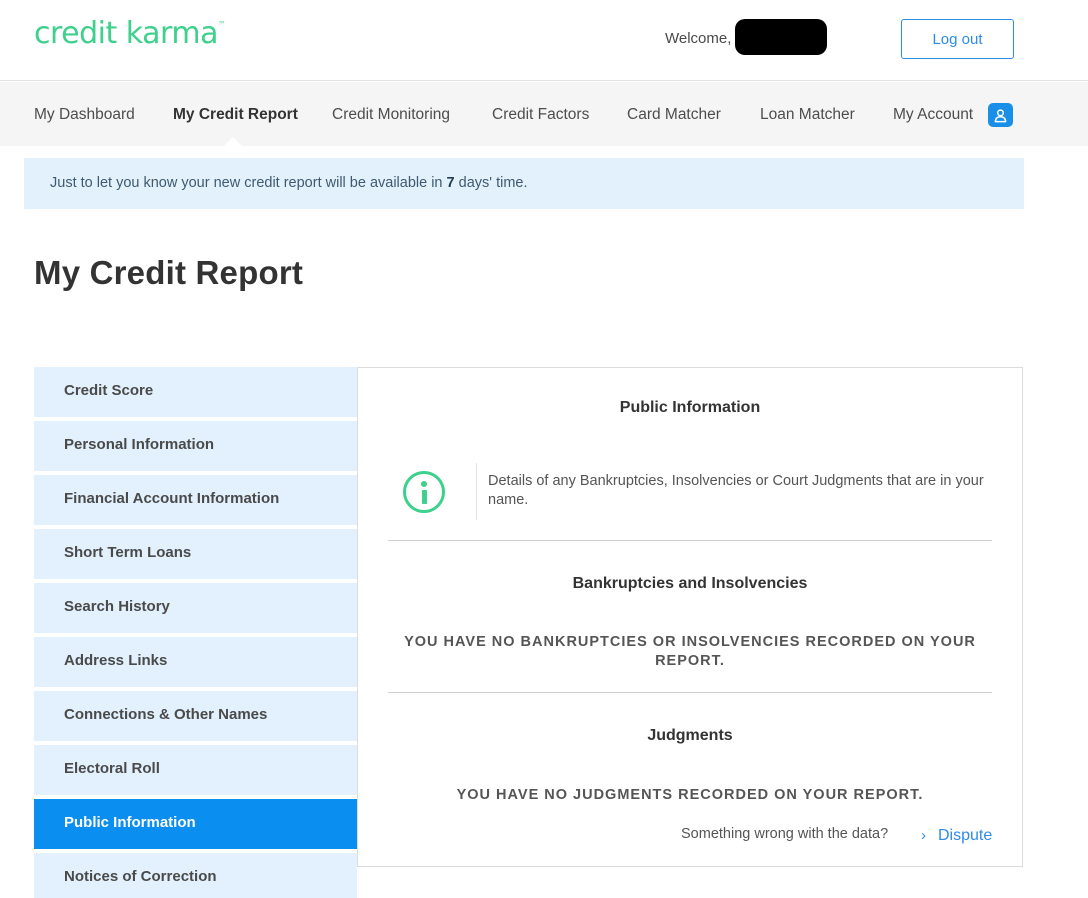  Describe the element at coordinates (785, 834) in the screenshot. I see `wrong-data-prompt: Something wrong with the data?` at that location.